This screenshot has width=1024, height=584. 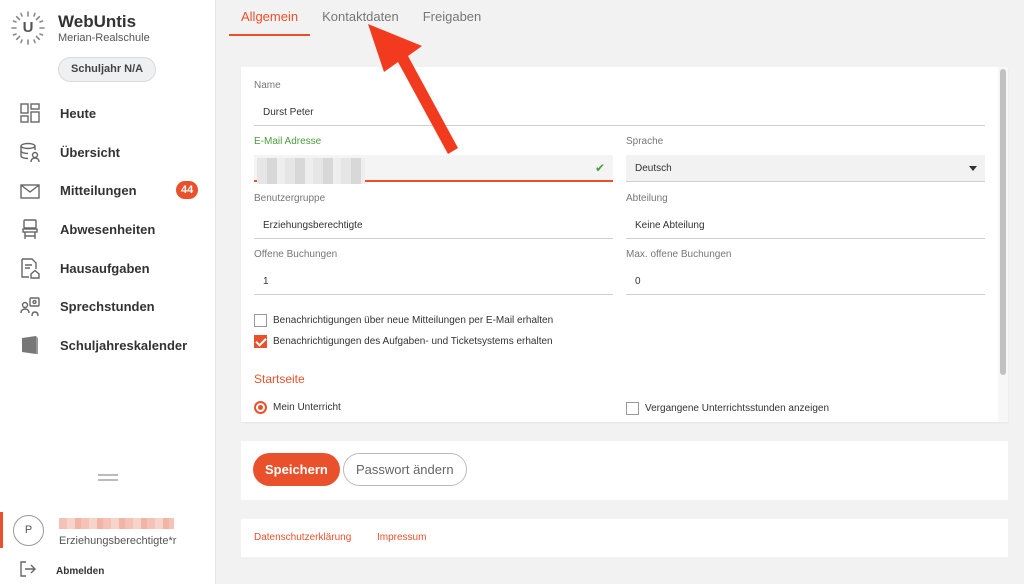 I want to click on privacy-link: Datenschutzerklärung, so click(x=302, y=537).